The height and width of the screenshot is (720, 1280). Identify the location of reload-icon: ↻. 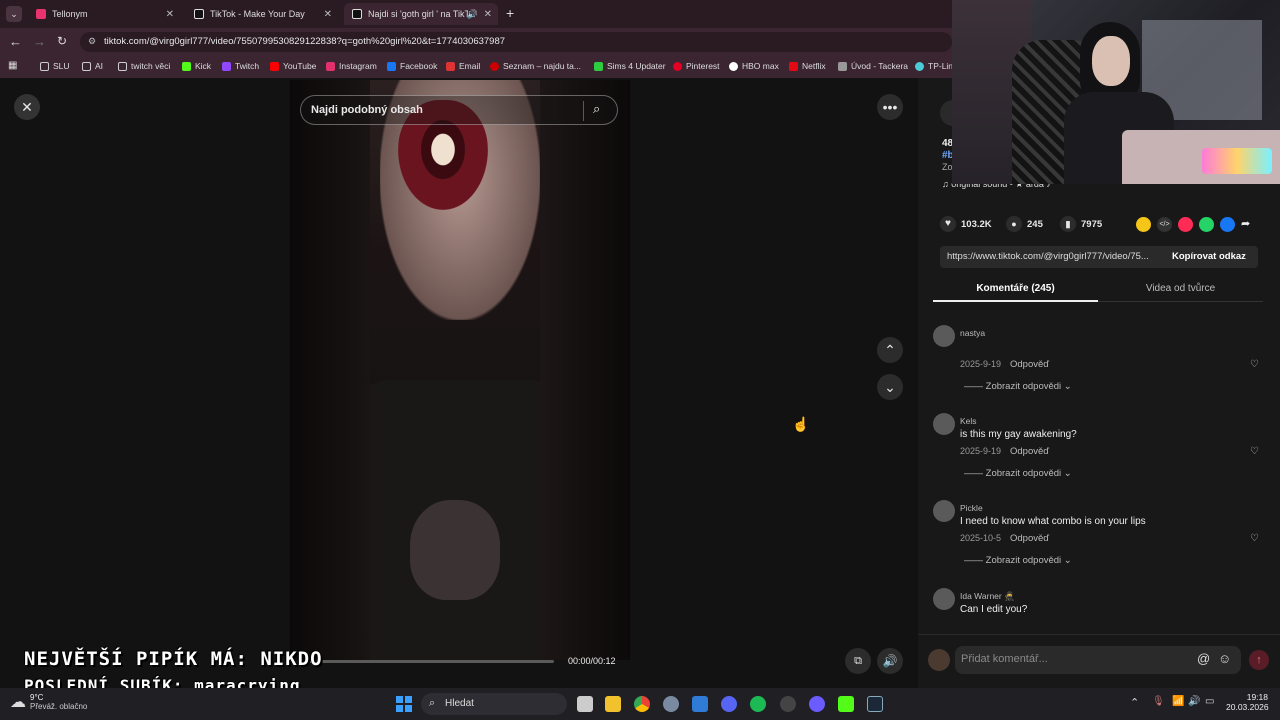
(62, 41).